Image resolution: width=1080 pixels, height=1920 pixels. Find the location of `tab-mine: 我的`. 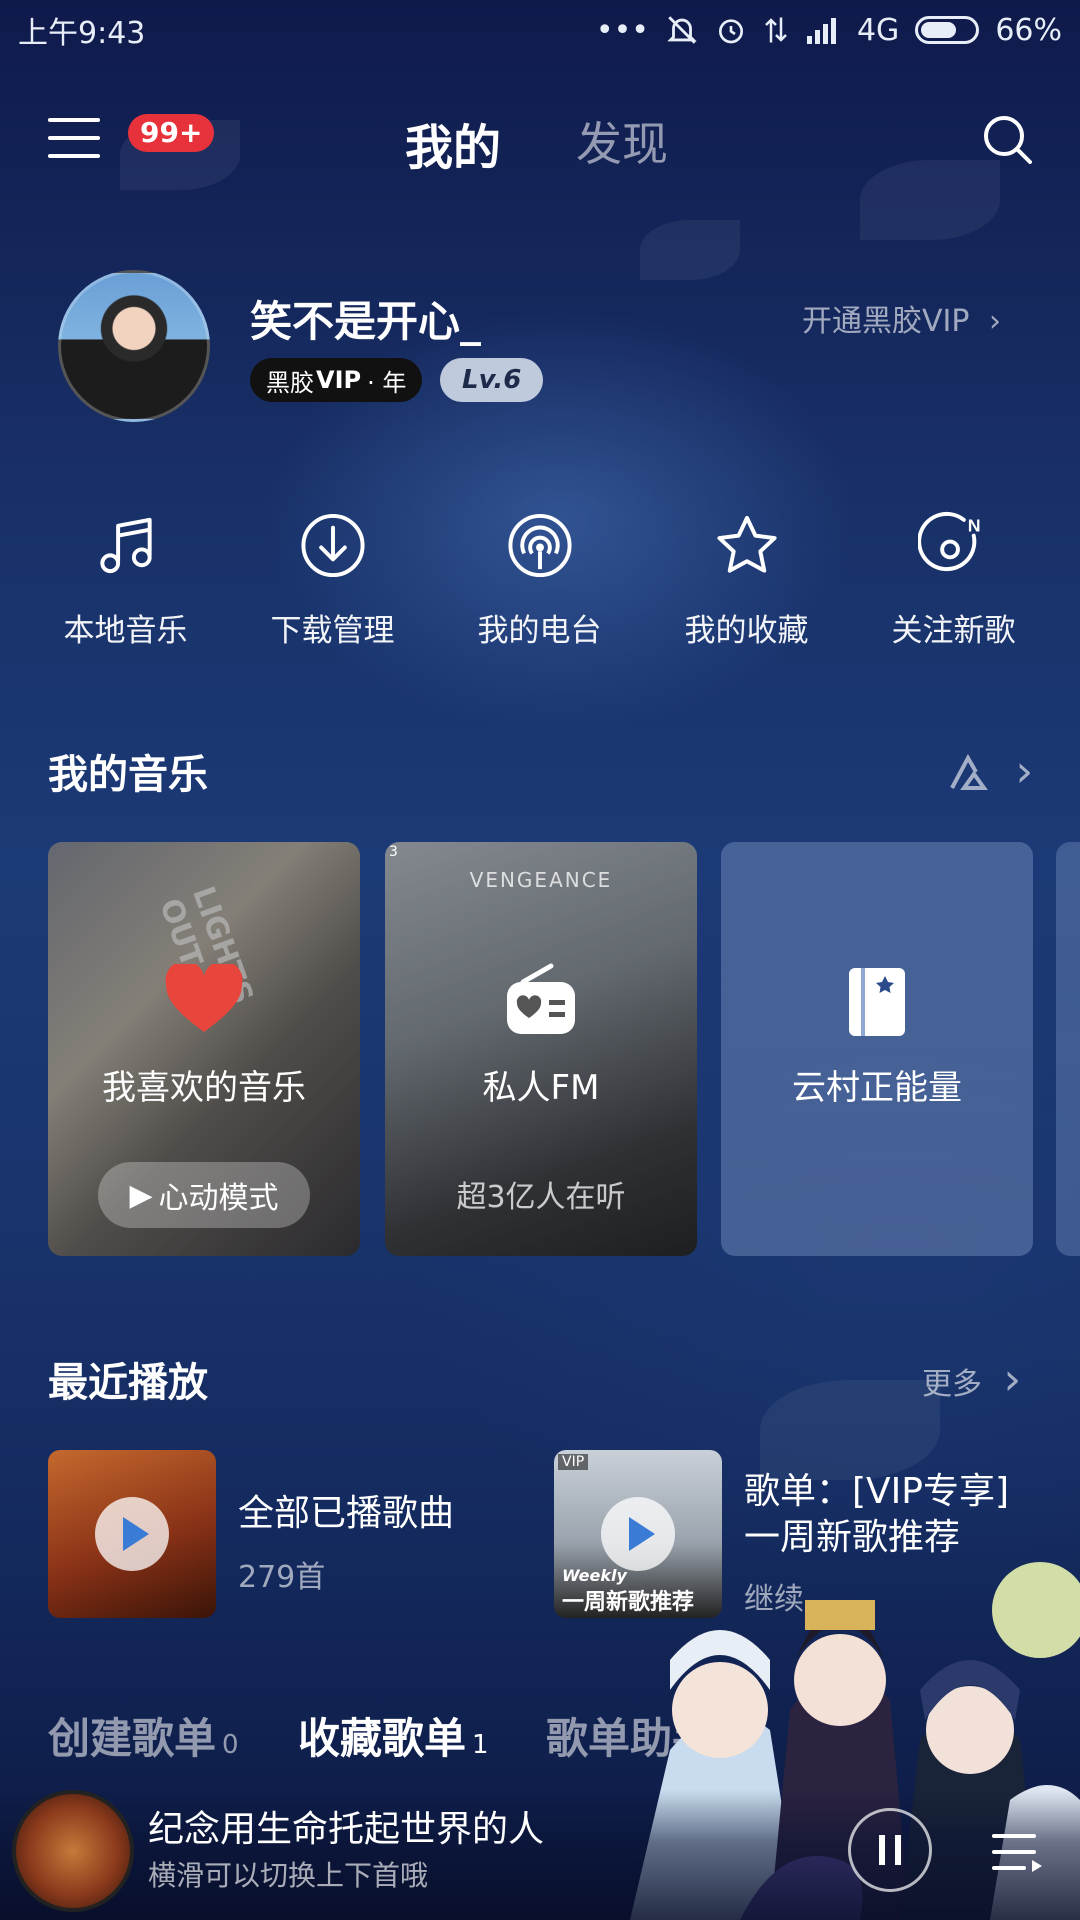

tab-mine: 我的 is located at coordinates (453, 143).